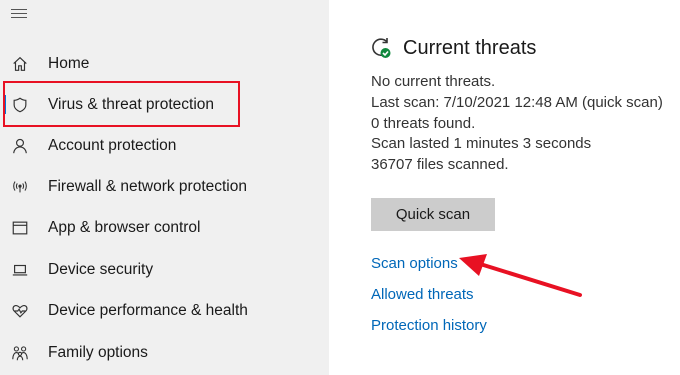 The image size is (680, 375). What do you see at coordinates (121, 104) in the screenshot?
I see `annotation-highlight-box` at bounding box center [121, 104].